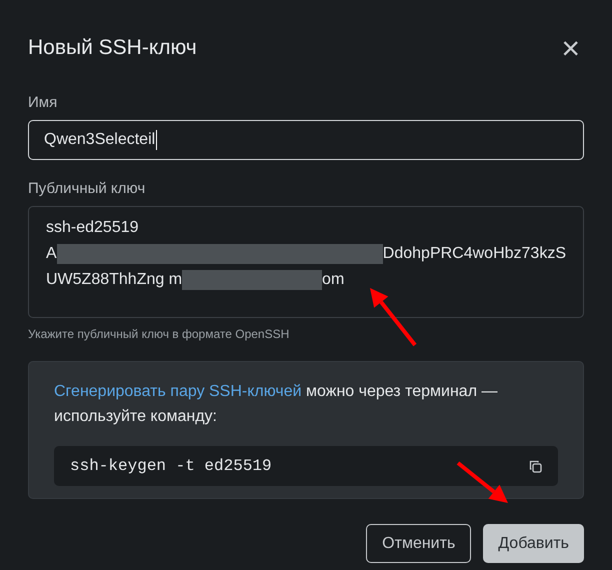  What do you see at coordinates (159, 334) in the screenshot?
I see `hint-text: Укажите публичный ключ в формате OpenSSH` at bounding box center [159, 334].